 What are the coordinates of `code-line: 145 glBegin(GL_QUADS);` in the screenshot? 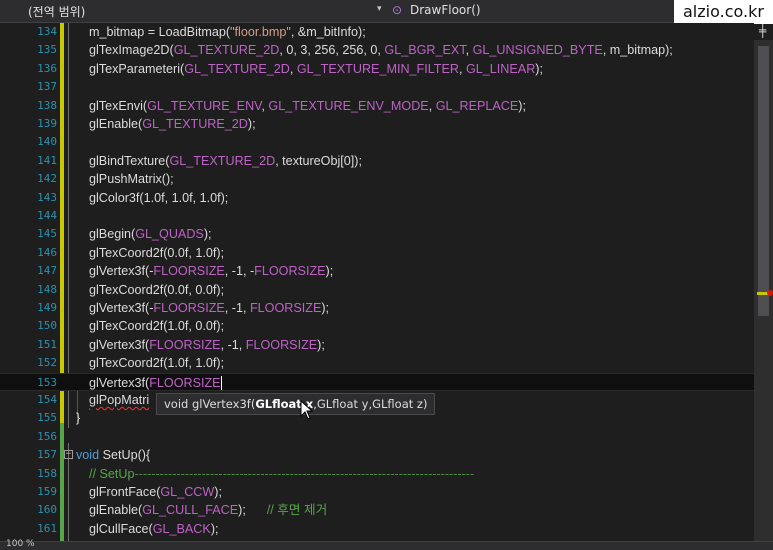 It's located at (377, 234).